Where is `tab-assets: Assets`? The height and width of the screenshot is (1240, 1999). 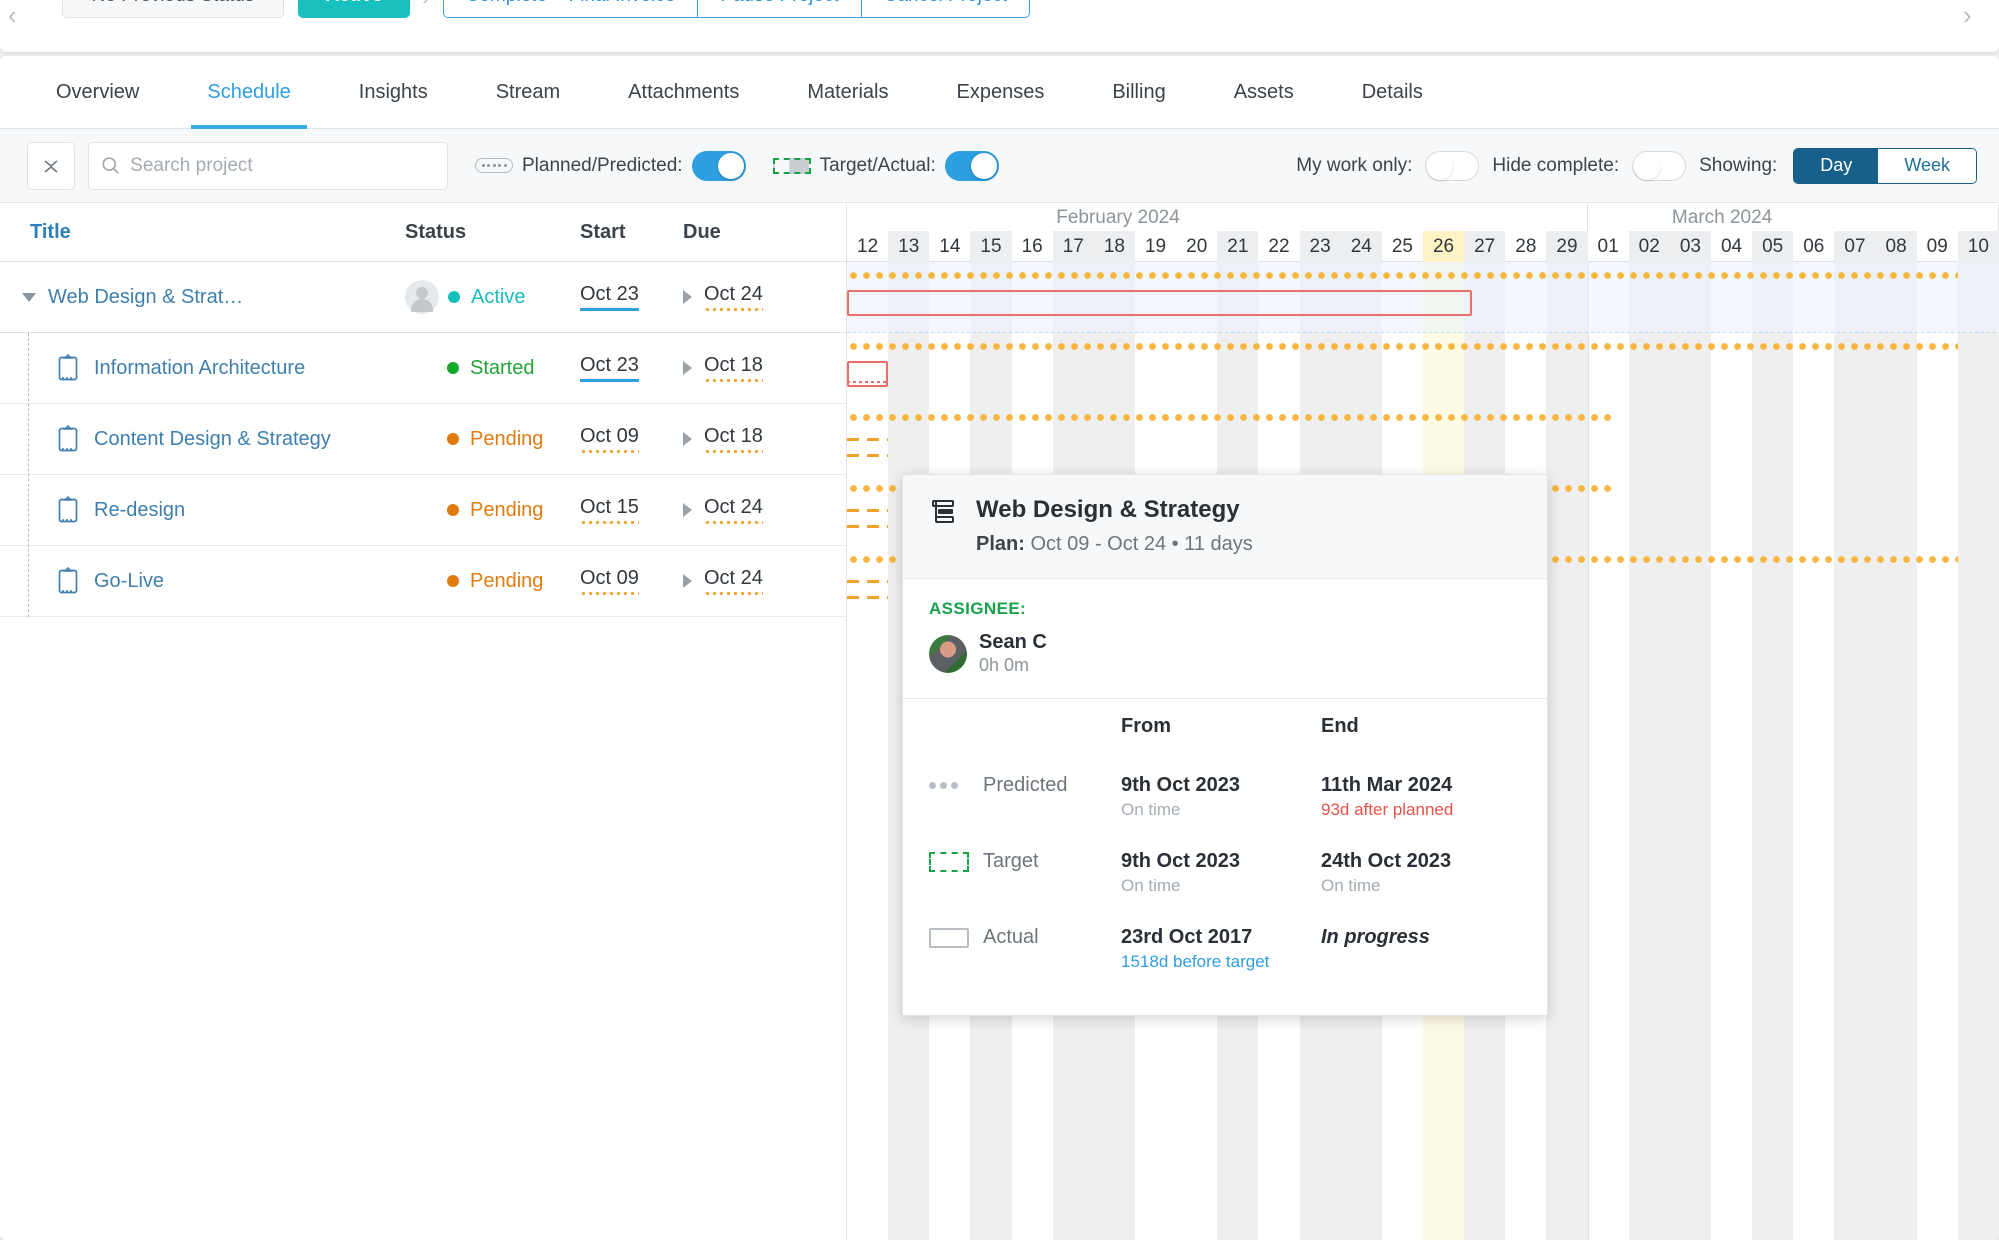
tab-assets: Assets is located at coordinates (1264, 92).